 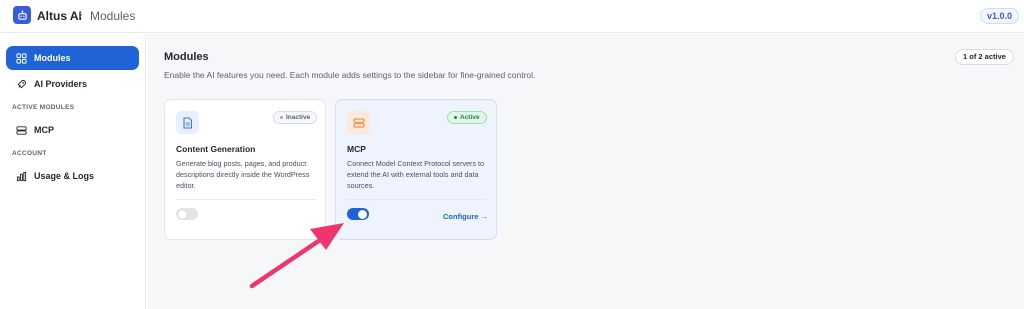 I want to click on status-label: Inactive, so click(x=298, y=117).